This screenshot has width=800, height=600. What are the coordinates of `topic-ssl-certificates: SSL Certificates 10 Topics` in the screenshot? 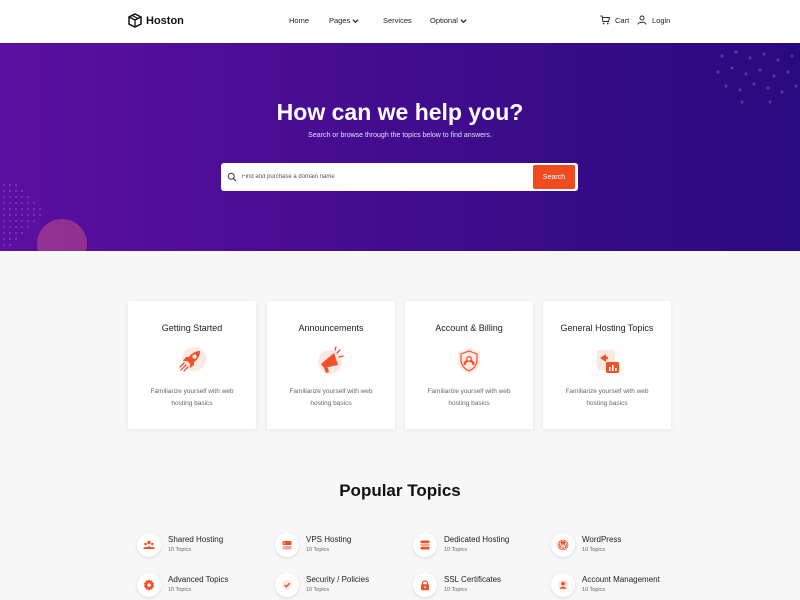 It's located at (478, 586).